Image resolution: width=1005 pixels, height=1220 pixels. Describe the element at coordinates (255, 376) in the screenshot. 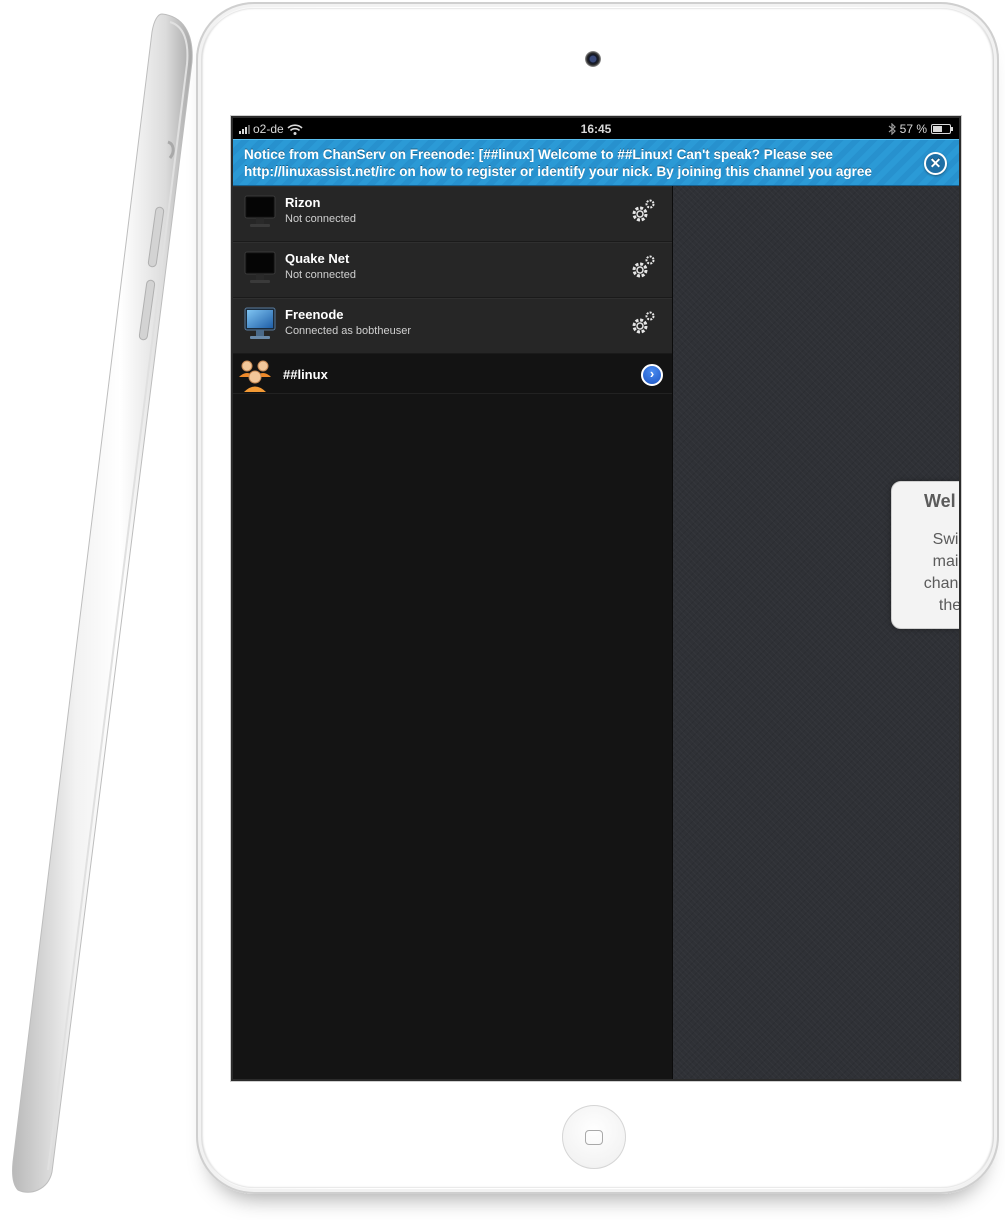

I see `users-group-icon` at that location.